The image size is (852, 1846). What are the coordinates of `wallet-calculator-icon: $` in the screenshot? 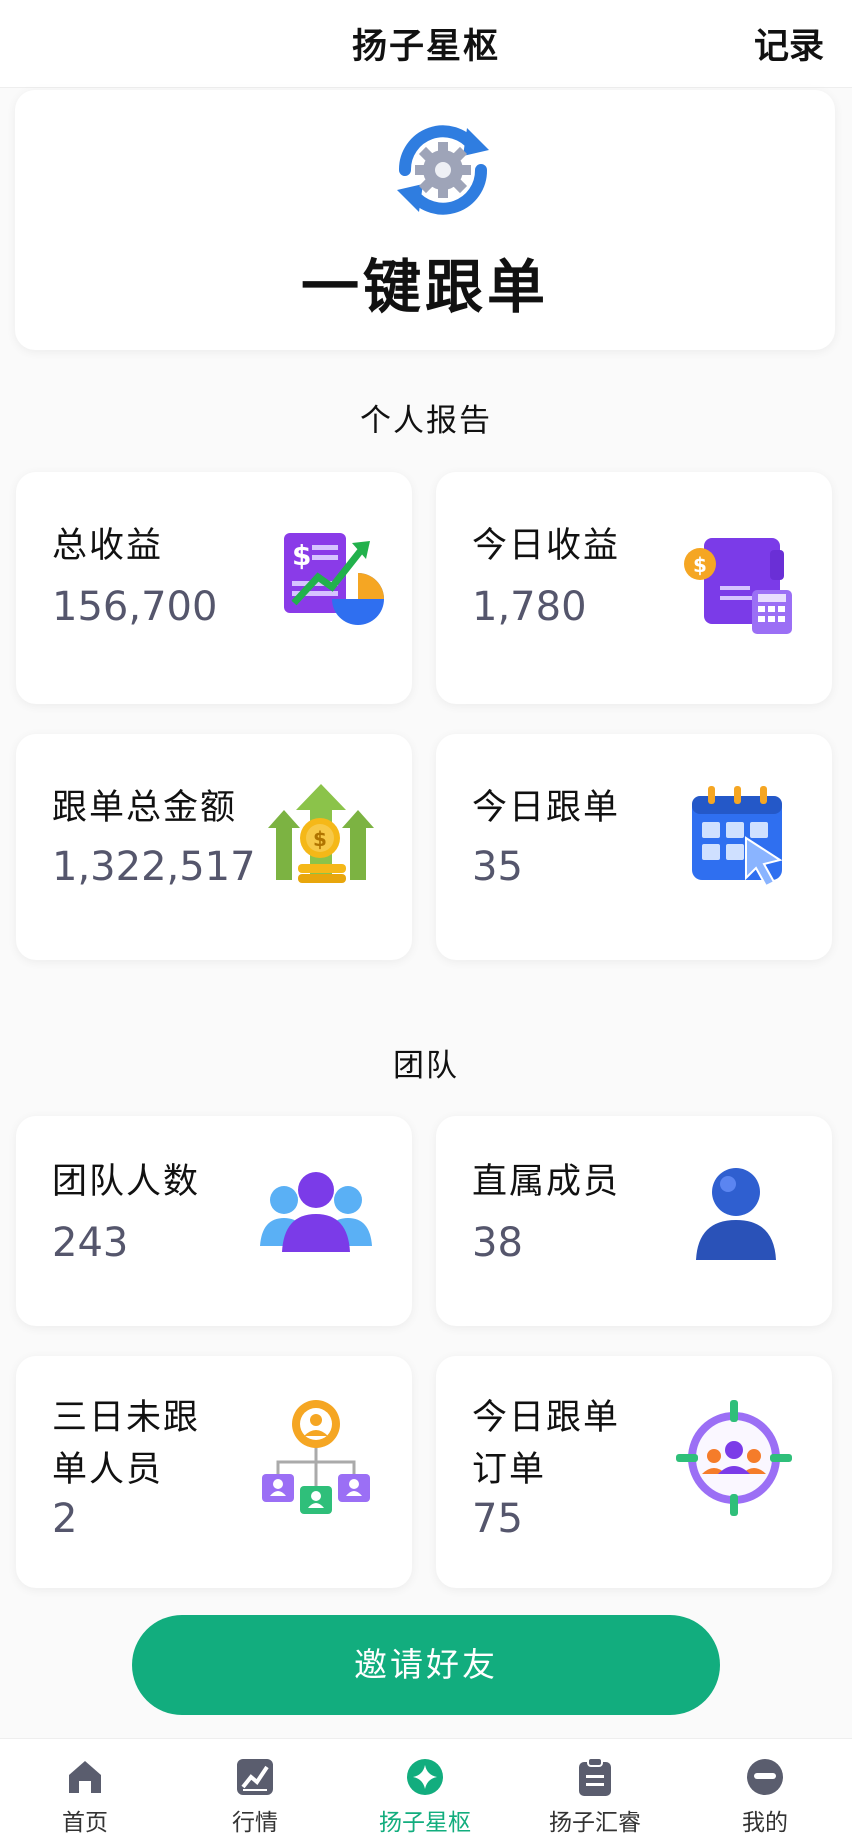 It's located at (738, 586).